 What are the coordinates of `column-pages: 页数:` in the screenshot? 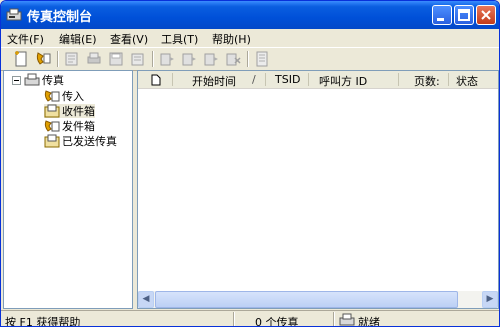 It's located at (427, 81).